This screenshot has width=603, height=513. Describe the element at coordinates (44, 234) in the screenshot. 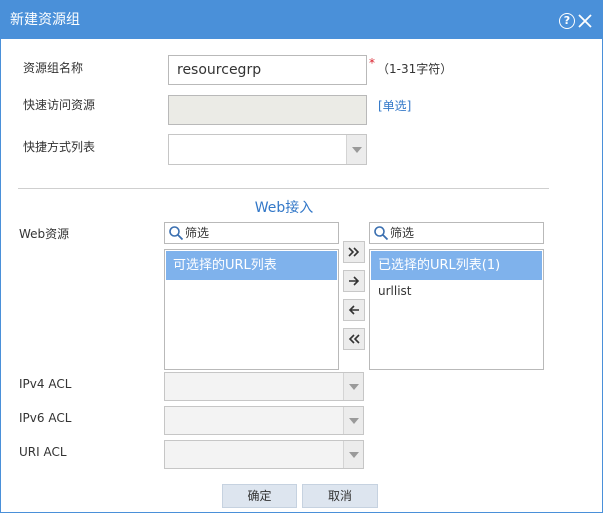

I see `web-resource-label: Web资源` at that location.